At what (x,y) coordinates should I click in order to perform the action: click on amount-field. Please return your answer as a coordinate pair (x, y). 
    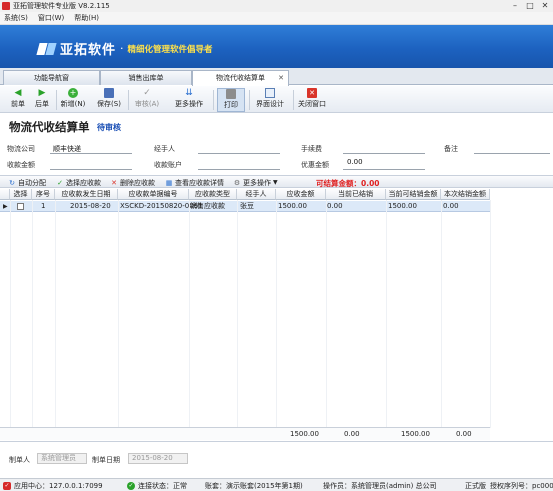
    Looking at the image, I should click on (91, 169).